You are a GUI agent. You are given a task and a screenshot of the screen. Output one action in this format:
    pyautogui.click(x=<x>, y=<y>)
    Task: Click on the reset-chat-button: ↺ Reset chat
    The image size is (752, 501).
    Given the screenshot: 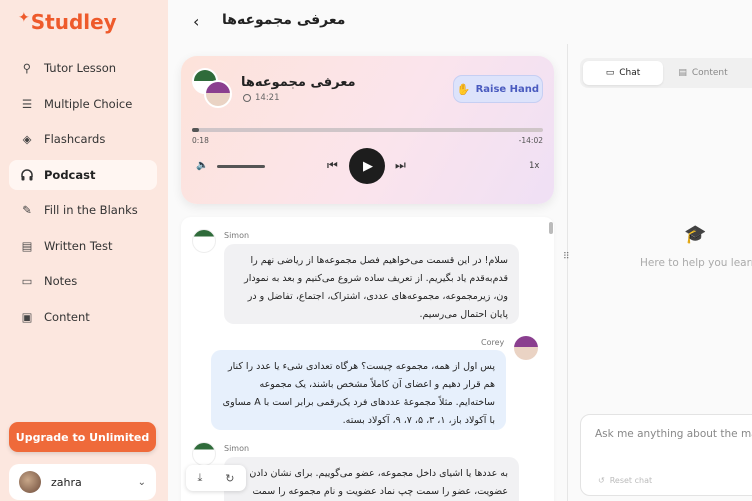 What is the action you would take?
    pyautogui.click(x=625, y=480)
    